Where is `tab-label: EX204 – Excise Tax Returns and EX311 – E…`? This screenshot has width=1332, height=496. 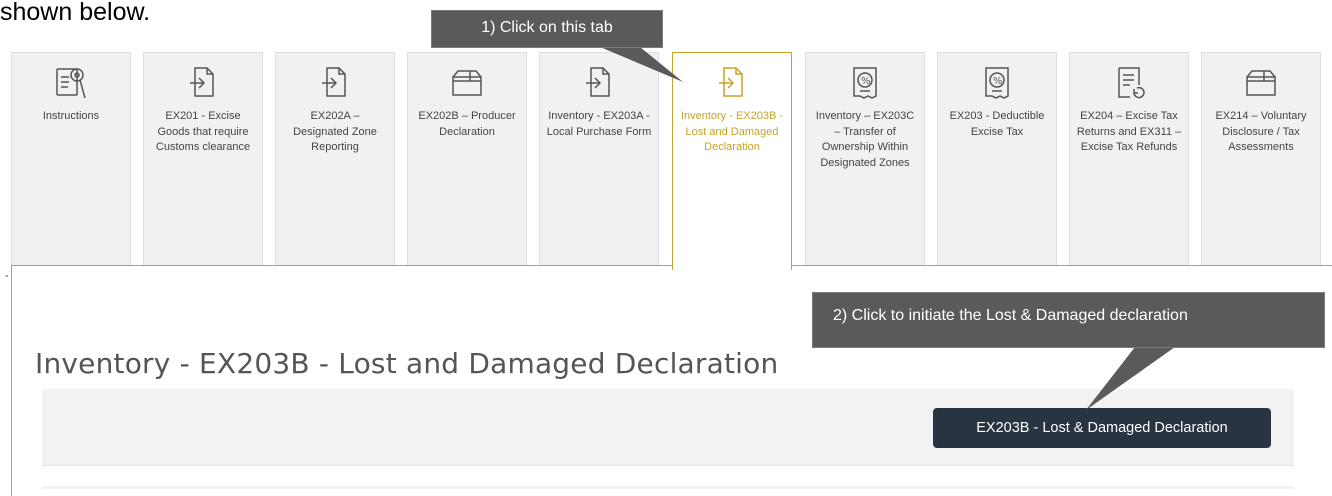
tab-label: EX204 – Excise Tax Returns and EX311 – E… is located at coordinates (1129, 131).